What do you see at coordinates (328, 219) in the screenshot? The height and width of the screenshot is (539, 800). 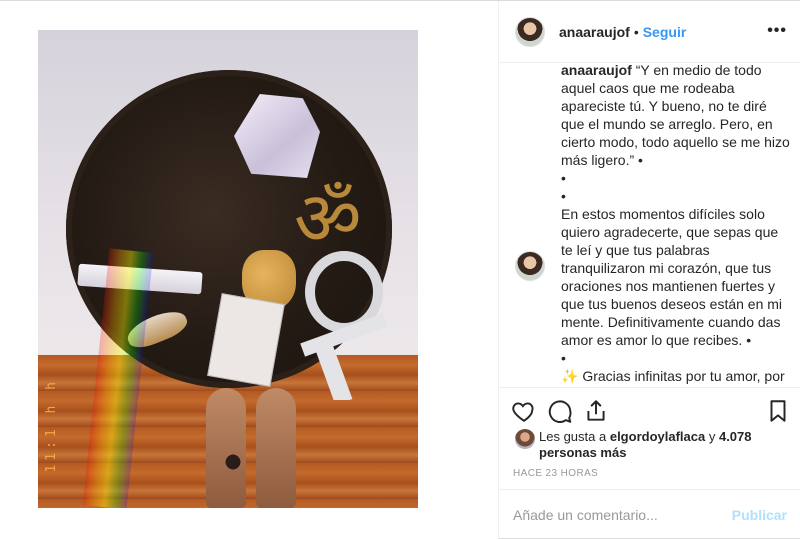 I see `photo-om-symbol: ॐ` at bounding box center [328, 219].